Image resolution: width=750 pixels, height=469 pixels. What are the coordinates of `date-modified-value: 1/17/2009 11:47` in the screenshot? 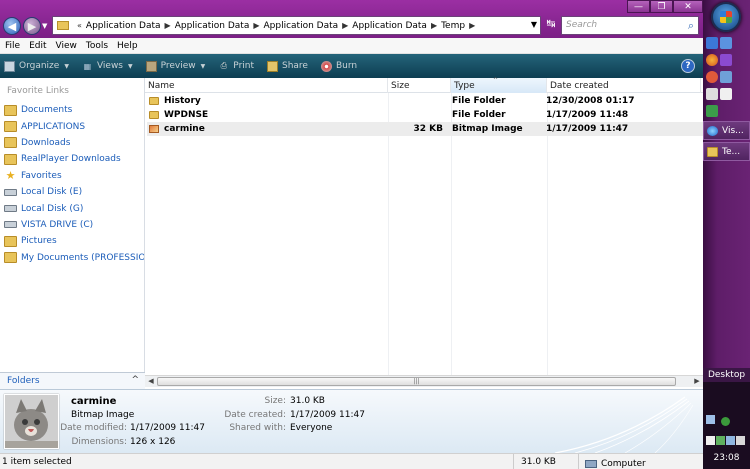 It's located at (167, 428).